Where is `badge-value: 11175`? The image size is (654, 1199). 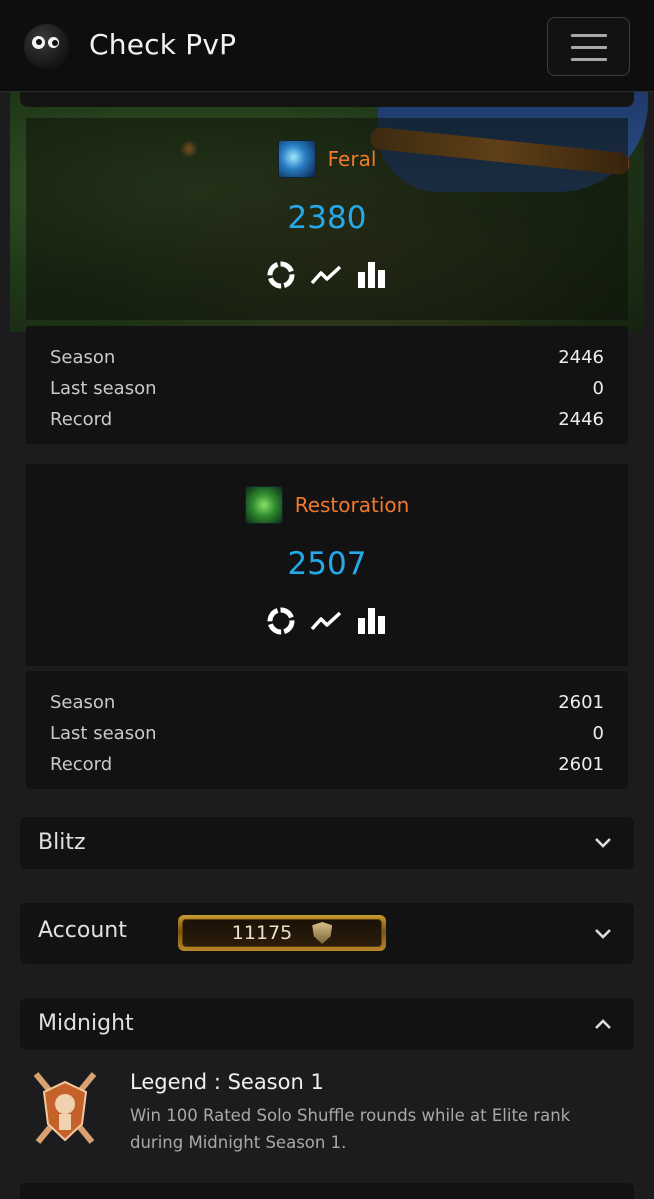 badge-value: 11175 is located at coordinates (262, 933).